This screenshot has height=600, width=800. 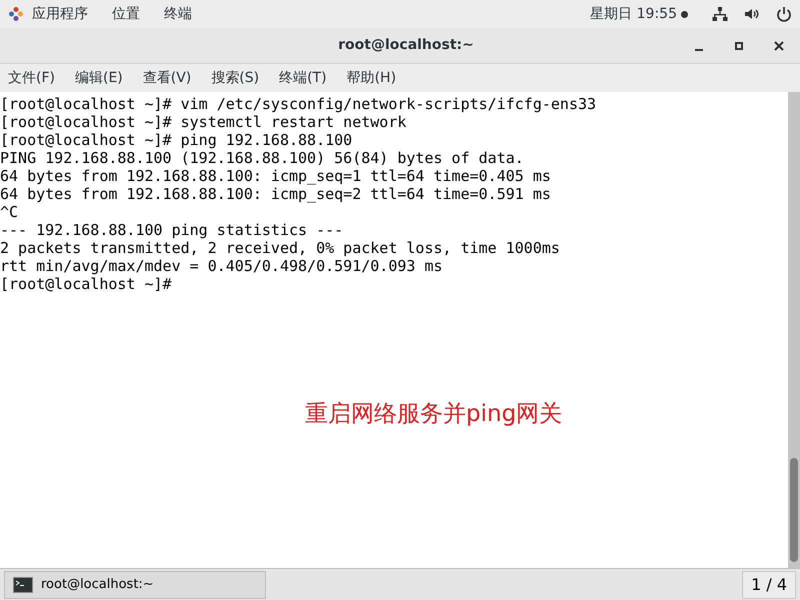 I want to click on panel-menu: 终端, so click(x=178, y=14).